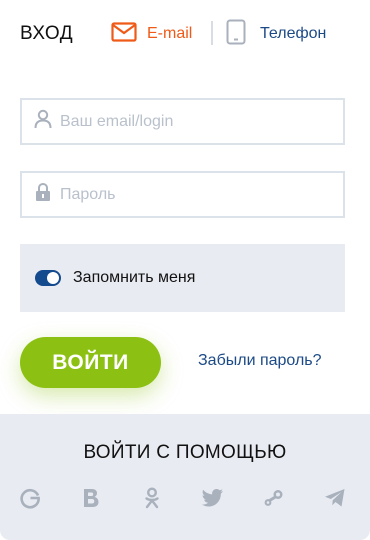 The image size is (370, 540). What do you see at coordinates (260, 361) in the screenshot?
I see `forgot-password-link: Забыли пароль?` at bounding box center [260, 361].